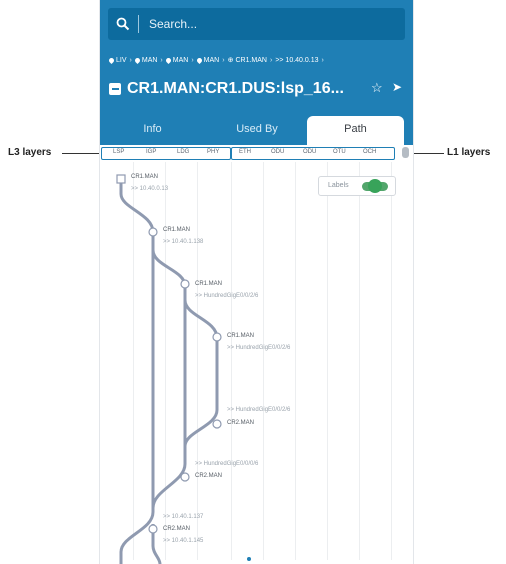 The width and height of the screenshot is (506, 564). What do you see at coordinates (152, 130) in the screenshot?
I see `tab-info: Info` at bounding box center [152, 130].